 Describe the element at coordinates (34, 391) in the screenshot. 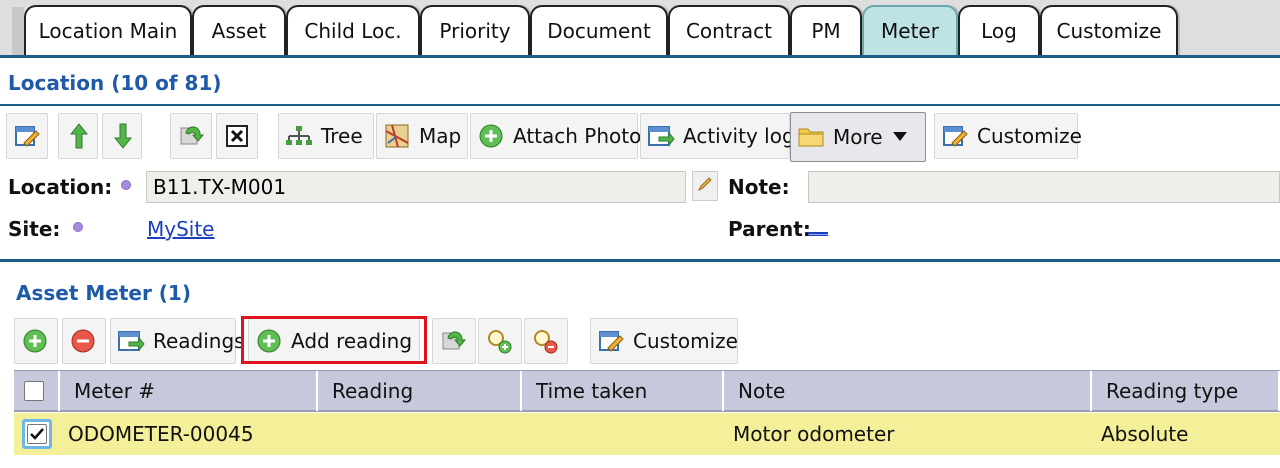

I see `select-all-checkbox` at that location.